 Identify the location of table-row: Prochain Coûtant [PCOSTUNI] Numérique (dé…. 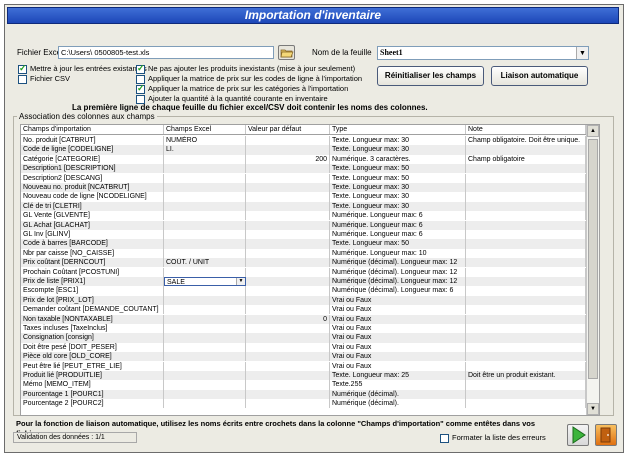
(310, 272).